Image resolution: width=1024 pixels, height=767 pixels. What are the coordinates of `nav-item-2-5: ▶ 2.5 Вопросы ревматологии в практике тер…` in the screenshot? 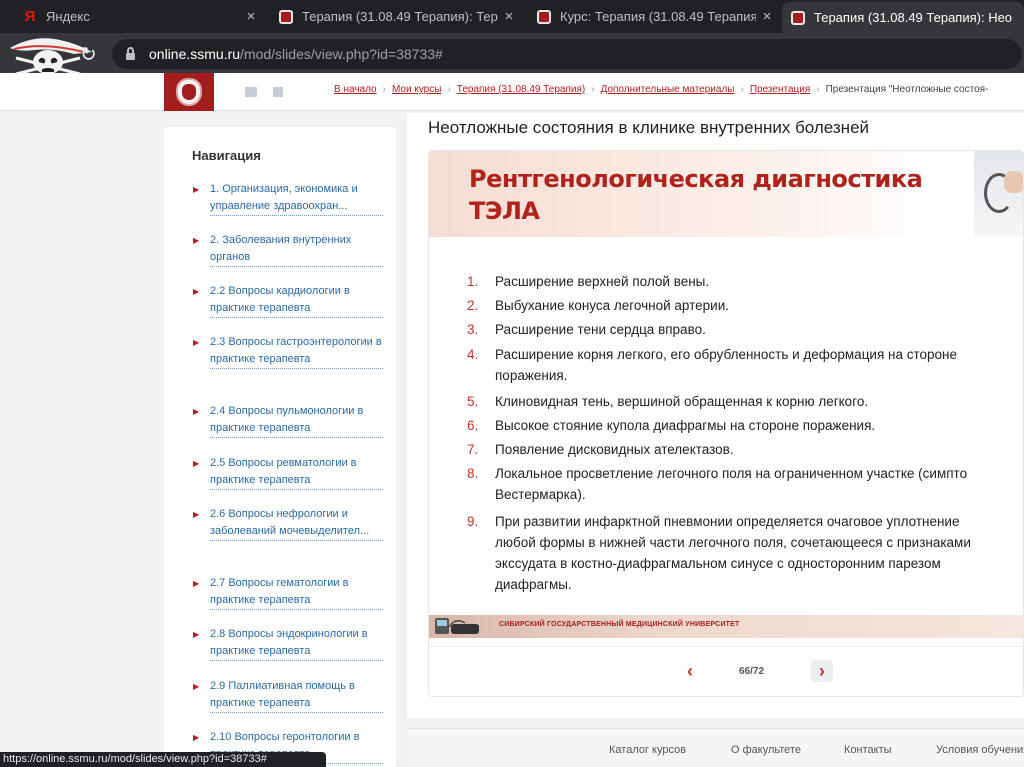 It's located at (288, 472).